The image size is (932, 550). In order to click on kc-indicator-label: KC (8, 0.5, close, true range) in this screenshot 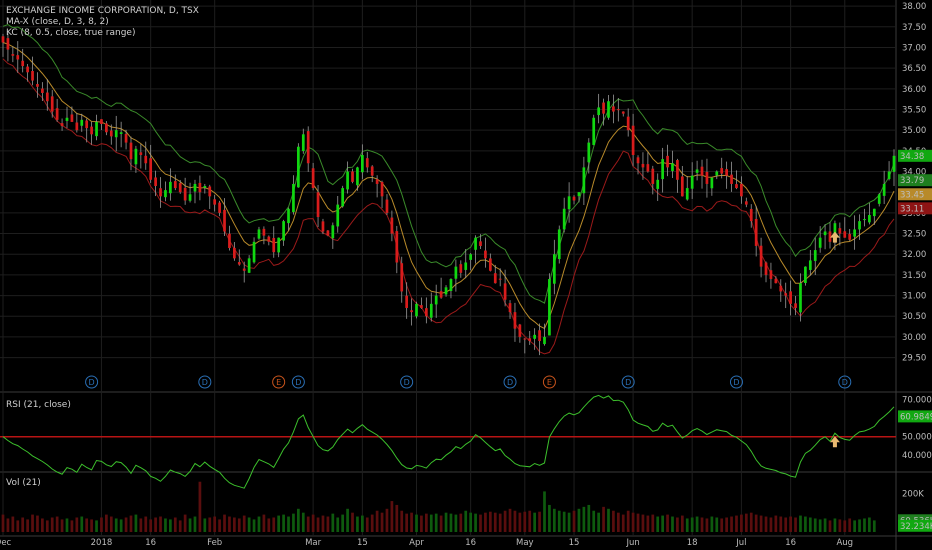, I will do `click(70, 33)`.